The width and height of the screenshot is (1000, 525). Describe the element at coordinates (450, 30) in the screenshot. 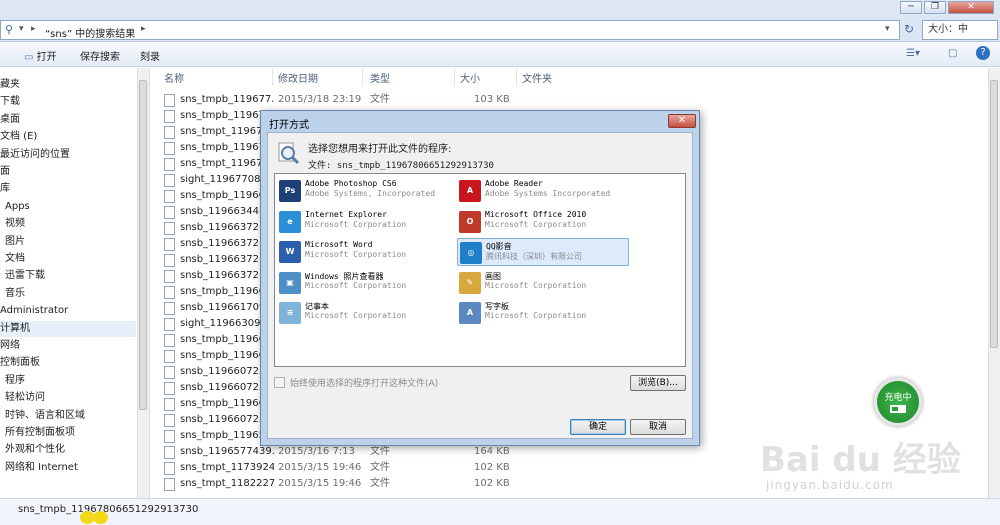

I see `address-bar: ⚲ ▾ ▸ “sns” 中的搜索结果 ▸ ▾` at that location.